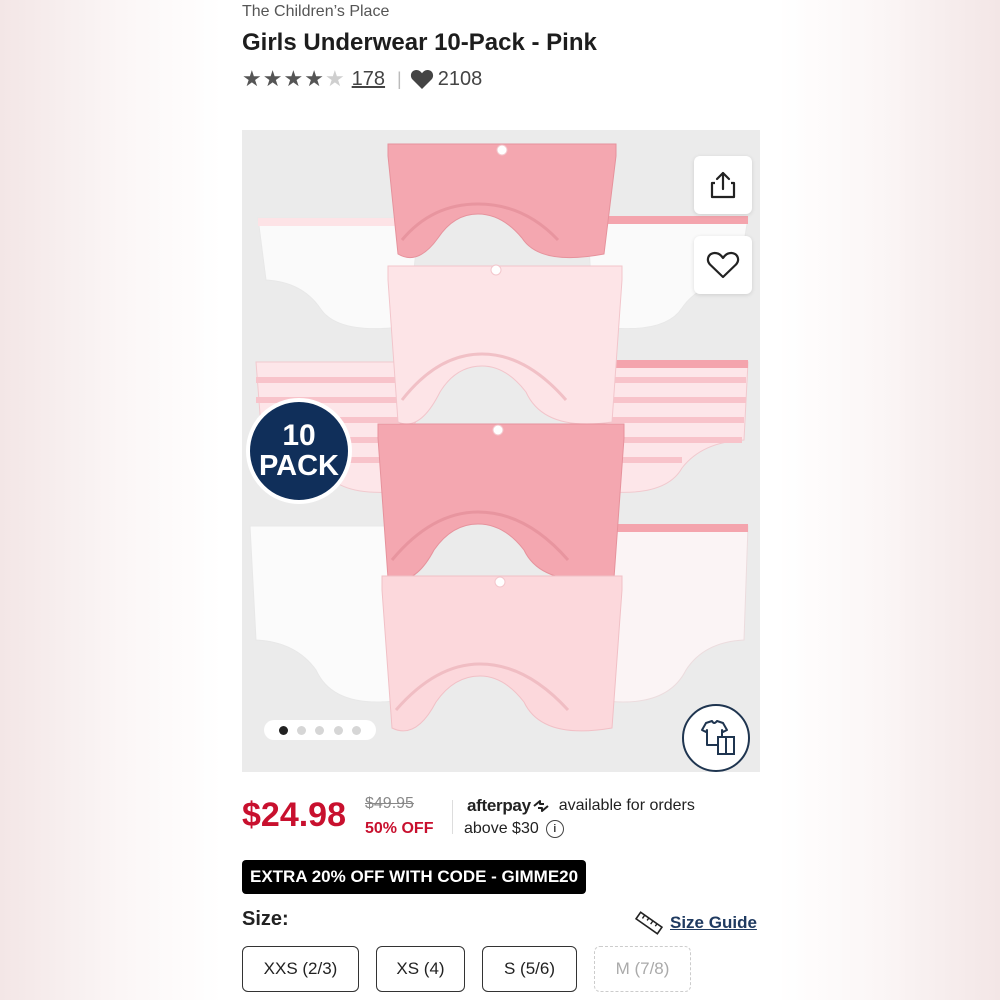 This screenshot has width=1000, height=1000. I want to click on afterpay-threshold: above $30 i, so click(514, 829).